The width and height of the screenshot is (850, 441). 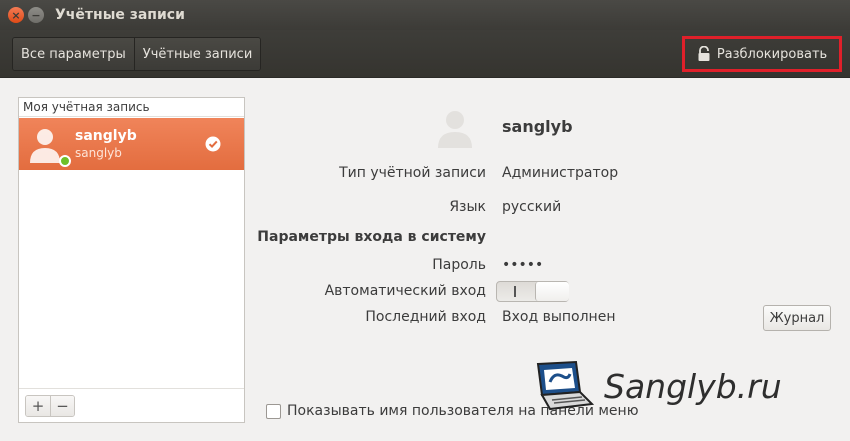 I want to click on watermark-text: Sanglyb.ru, so click(x=693, y=386).